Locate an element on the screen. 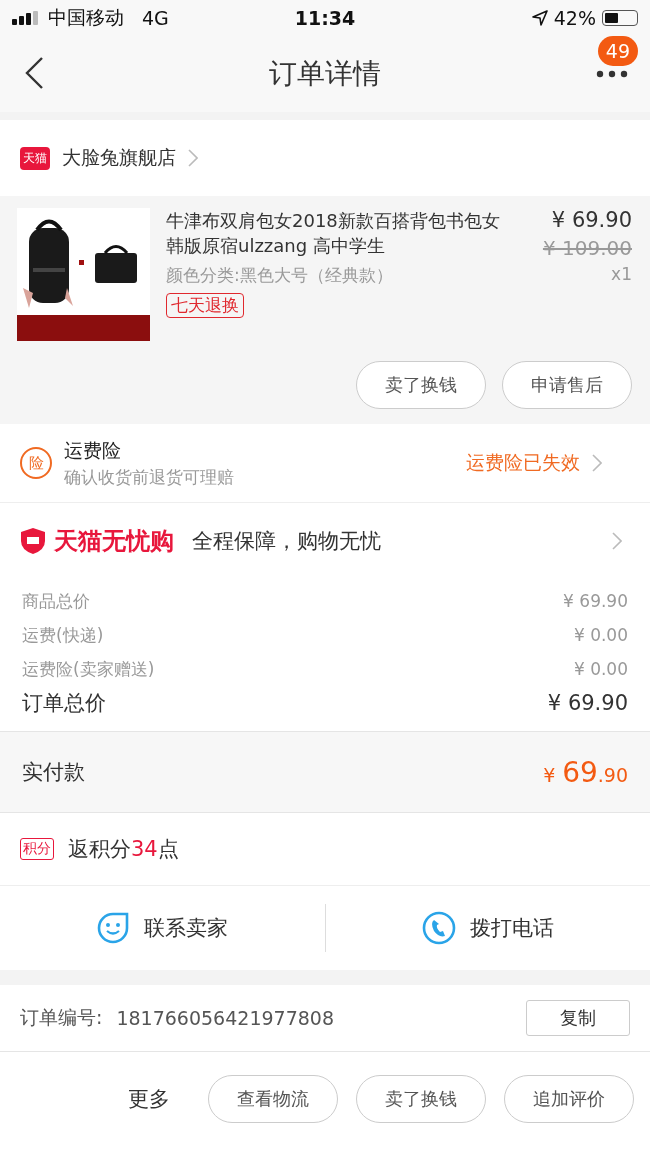 Image resolution: width=650 pixels, height=1156 pixels. order-total-label: 订单总价 is located at coordinates (64, 703).